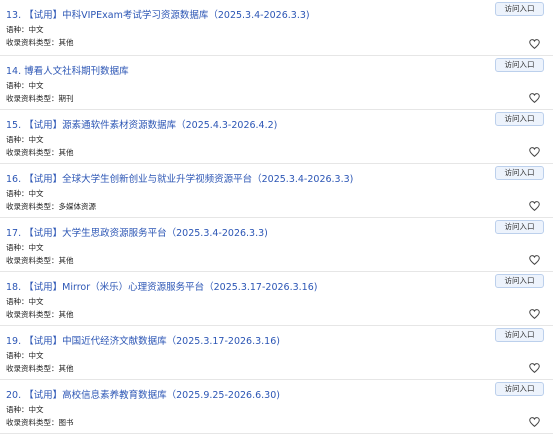 The image size is (553, 434). Describe the element at coordinates (141, 124) in the screenshot. I see `item-title-link: 15. 【试用】源素通软件素材资源数据库（2025.4.3-2026.4.2)` at that location.